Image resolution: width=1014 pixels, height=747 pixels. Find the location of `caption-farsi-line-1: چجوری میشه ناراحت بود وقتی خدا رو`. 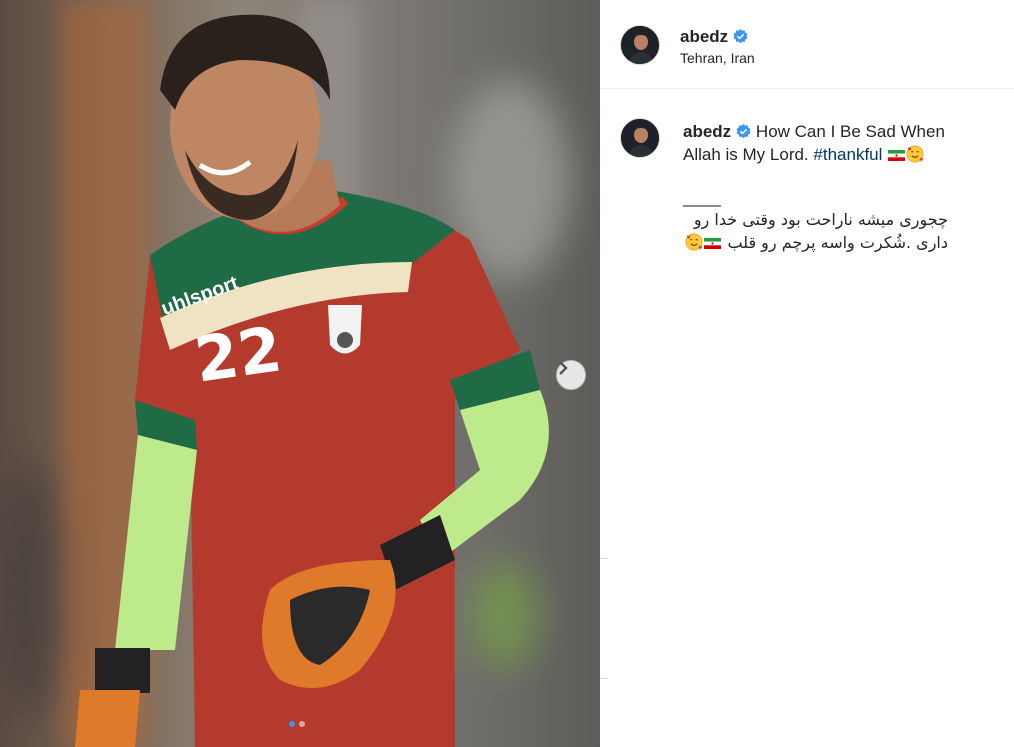

caption-farsi-line-1: چجوری میشه ناراحت بود وقتی خدا رو is located at coordinates (820, 219).